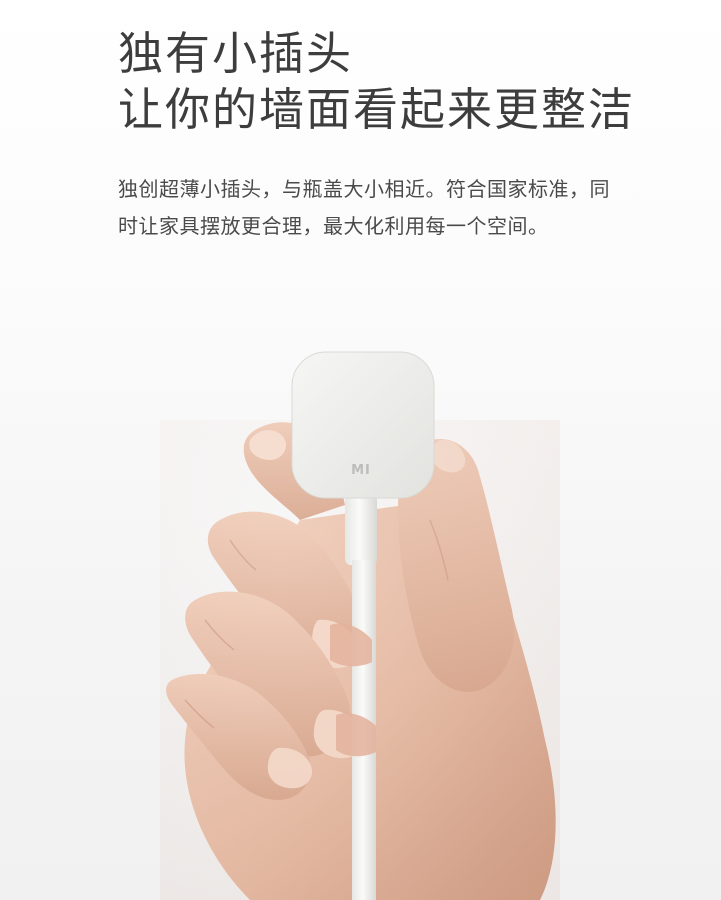 This screenshot has height=900, width=721. I want to click on feature-headline: 独有小插头 让你的墙面看起来更整洁, so click(376, 82).